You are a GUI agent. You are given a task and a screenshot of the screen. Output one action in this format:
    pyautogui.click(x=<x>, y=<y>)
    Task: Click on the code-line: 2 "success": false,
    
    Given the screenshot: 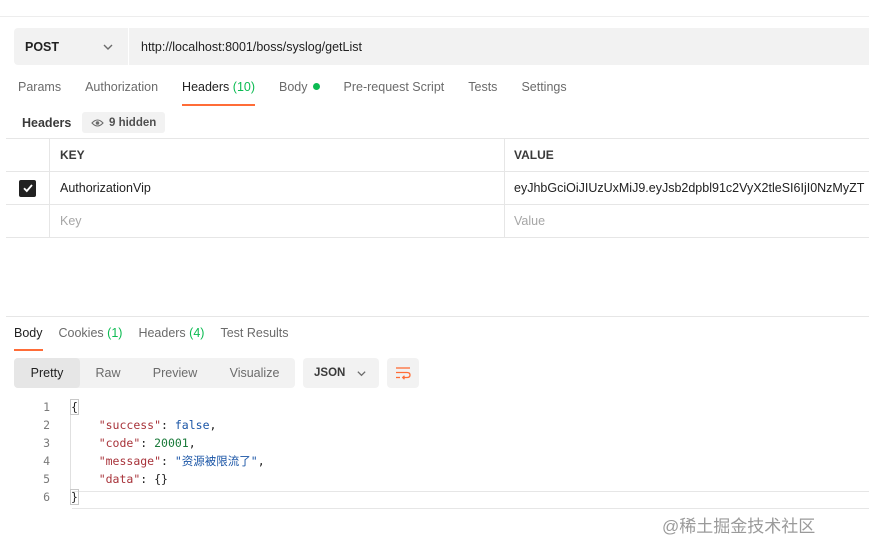 What is the action you would take?
    pyautogui.click(x=434, y=425)
    